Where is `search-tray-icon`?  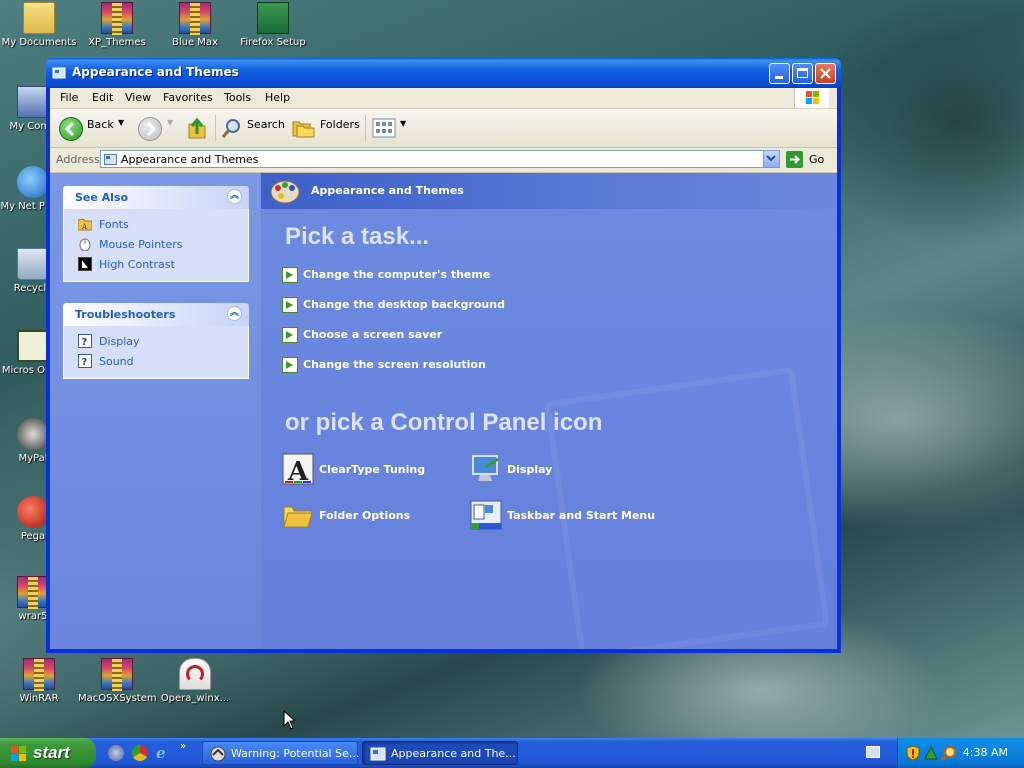 search-tray-icon is located at coordinates (949, 753).